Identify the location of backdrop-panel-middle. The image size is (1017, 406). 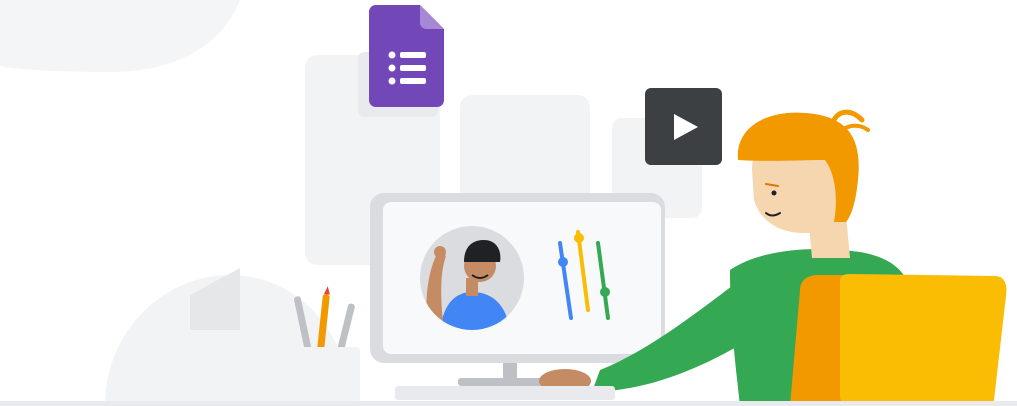
(525, 150).